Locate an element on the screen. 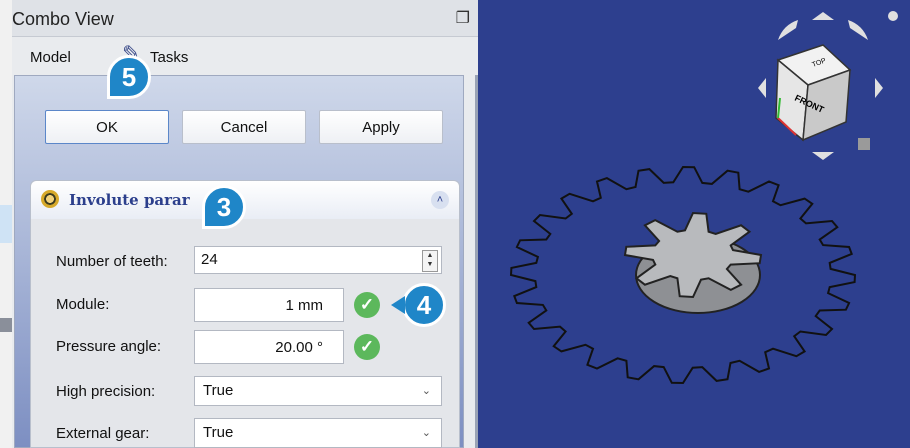  number-of-teeth-value: 24 is located at coordinates (209, 259).